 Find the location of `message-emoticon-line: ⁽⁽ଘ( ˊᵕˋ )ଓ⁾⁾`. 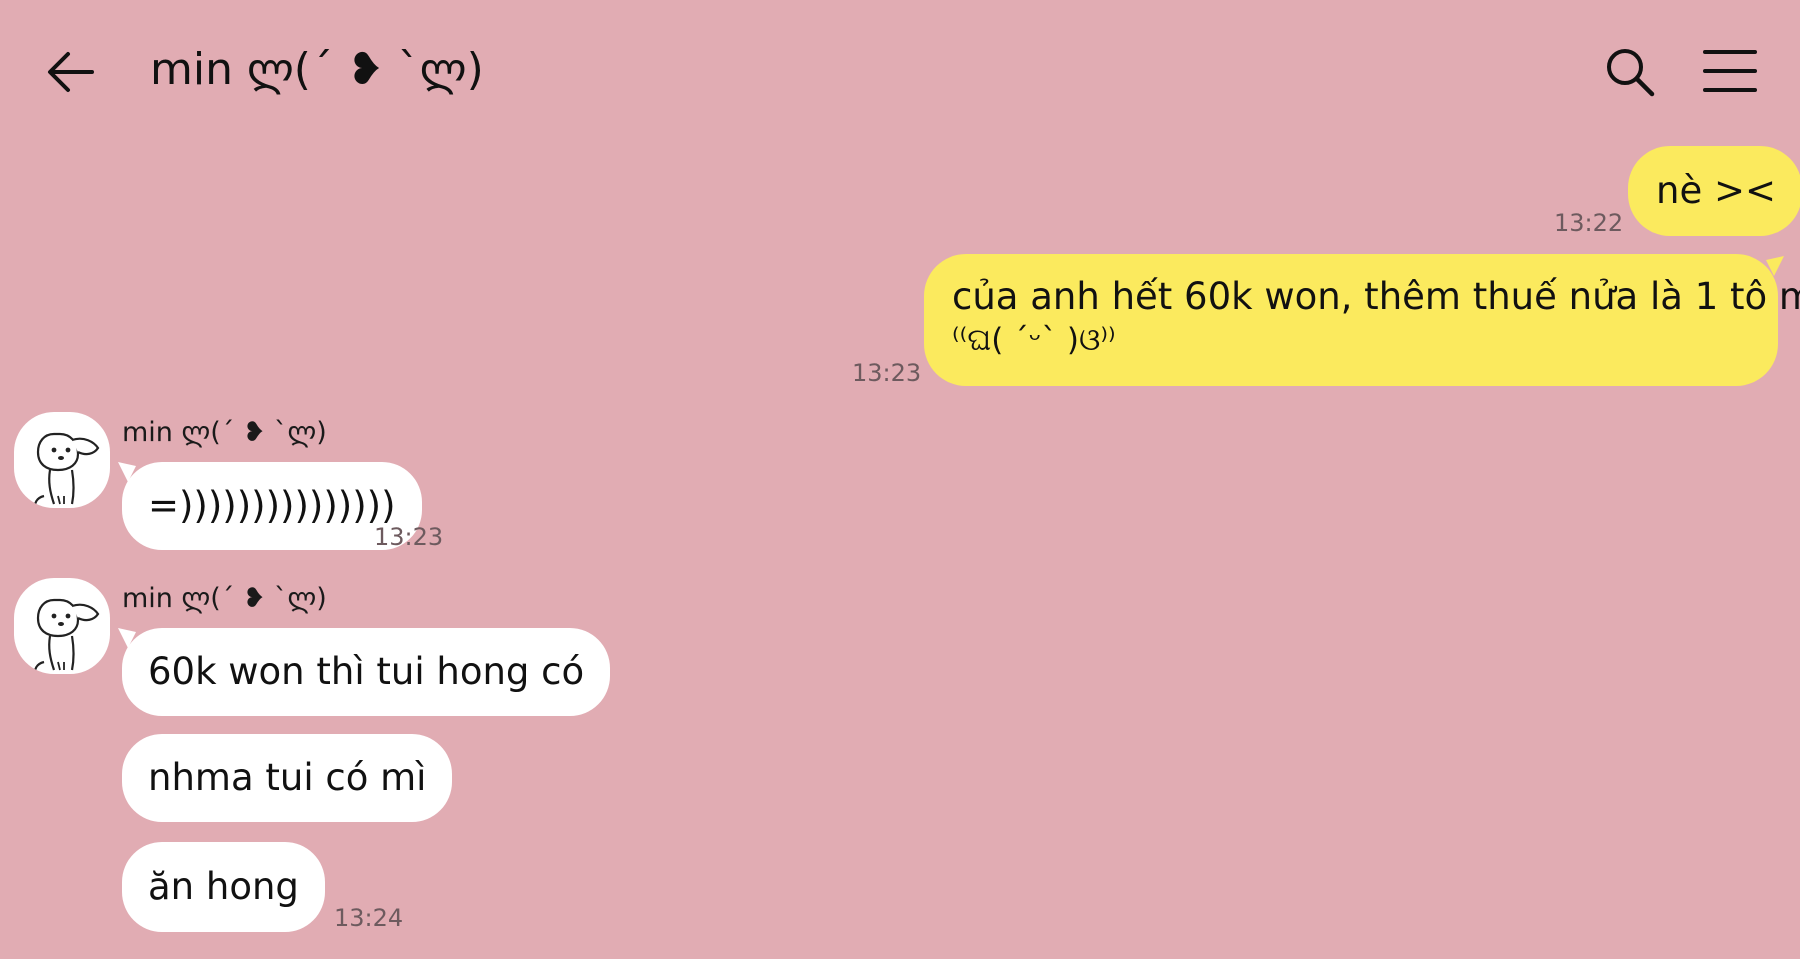

message-emoticon-line: ⁽⁽ଘ( ˊᵕˋ )ଓ⁾⁾ is located at coordinates (1034, 340).